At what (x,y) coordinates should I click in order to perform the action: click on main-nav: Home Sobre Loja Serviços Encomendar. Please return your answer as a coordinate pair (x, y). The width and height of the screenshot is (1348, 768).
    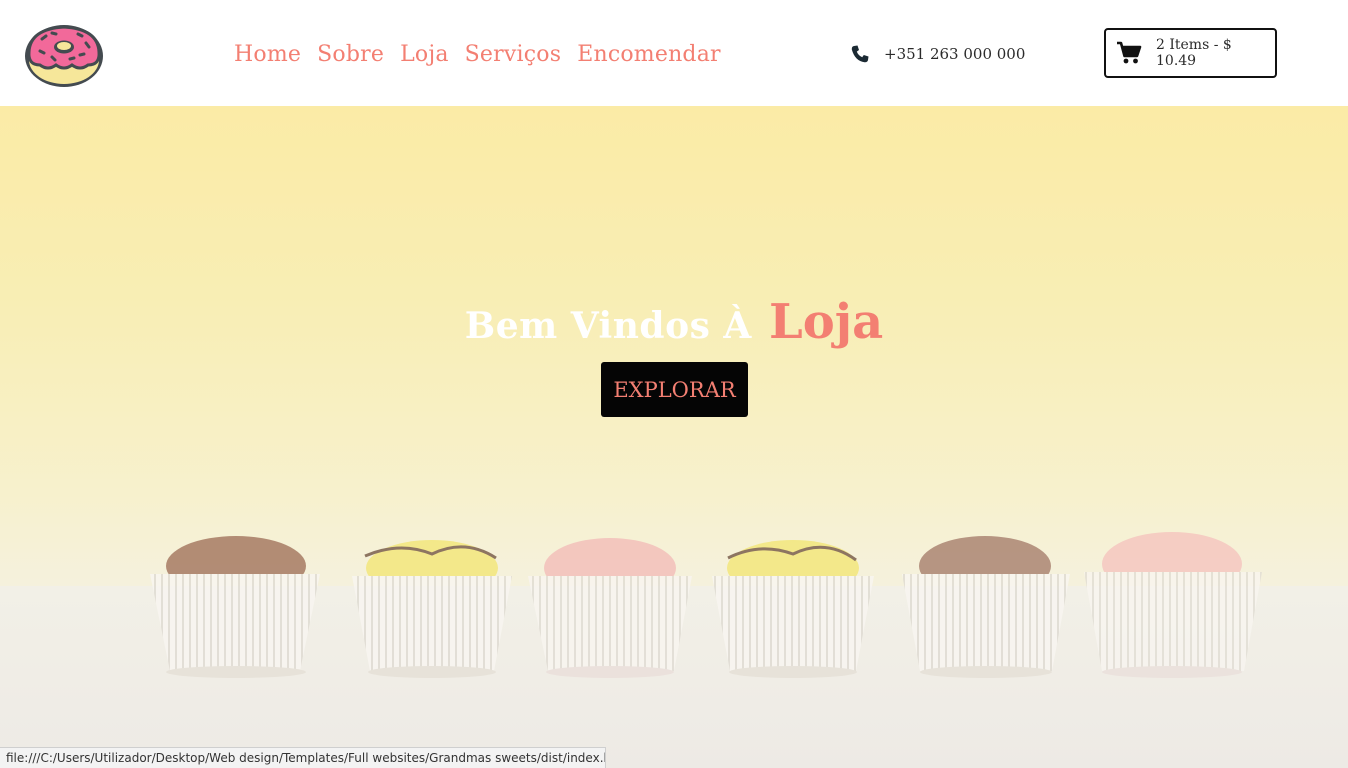
    Looking at the image, I should click on (477, 54).